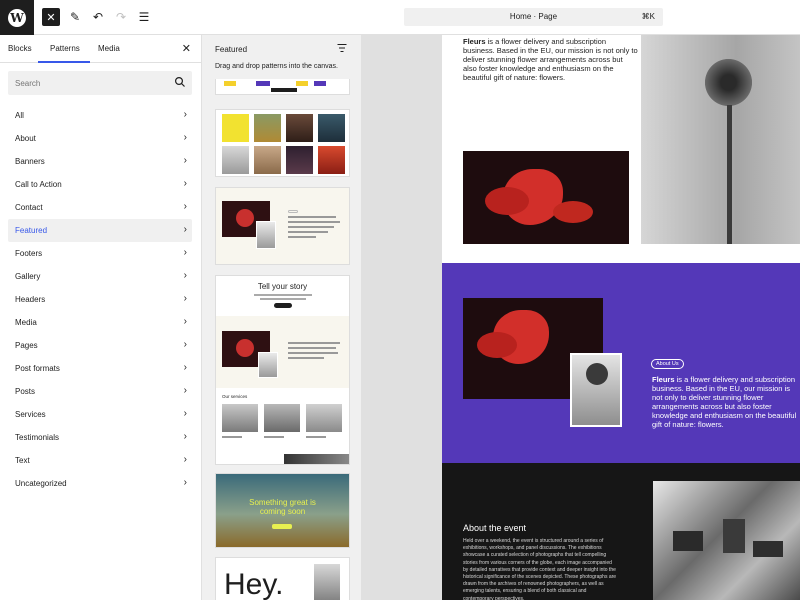  I want to click on category-headers: Headers ›, so click(100, 299).